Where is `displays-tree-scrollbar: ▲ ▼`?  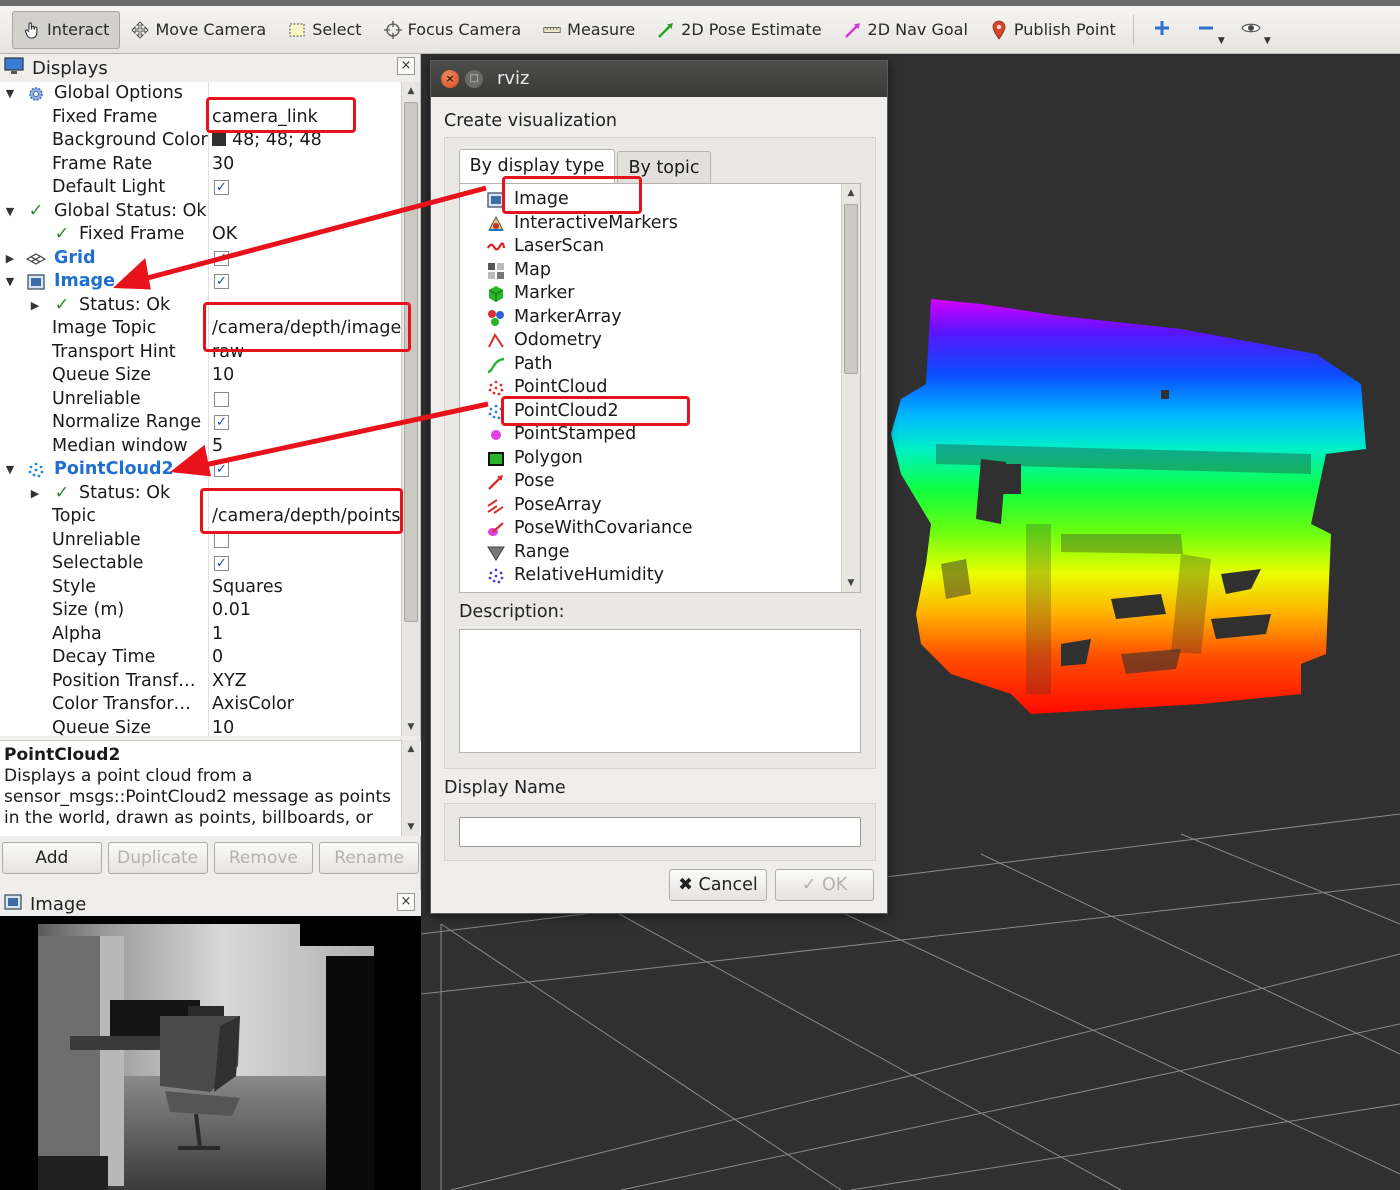
displays-tree-scrollbar: ▲ ▼ is located at coordinates (410, 409).